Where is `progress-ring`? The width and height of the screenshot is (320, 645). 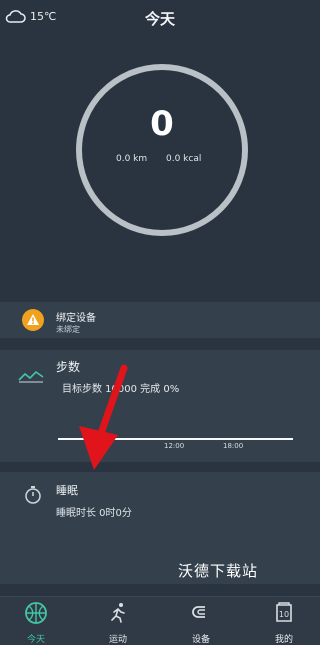 progress-ring is located at coordinates (162, 150).